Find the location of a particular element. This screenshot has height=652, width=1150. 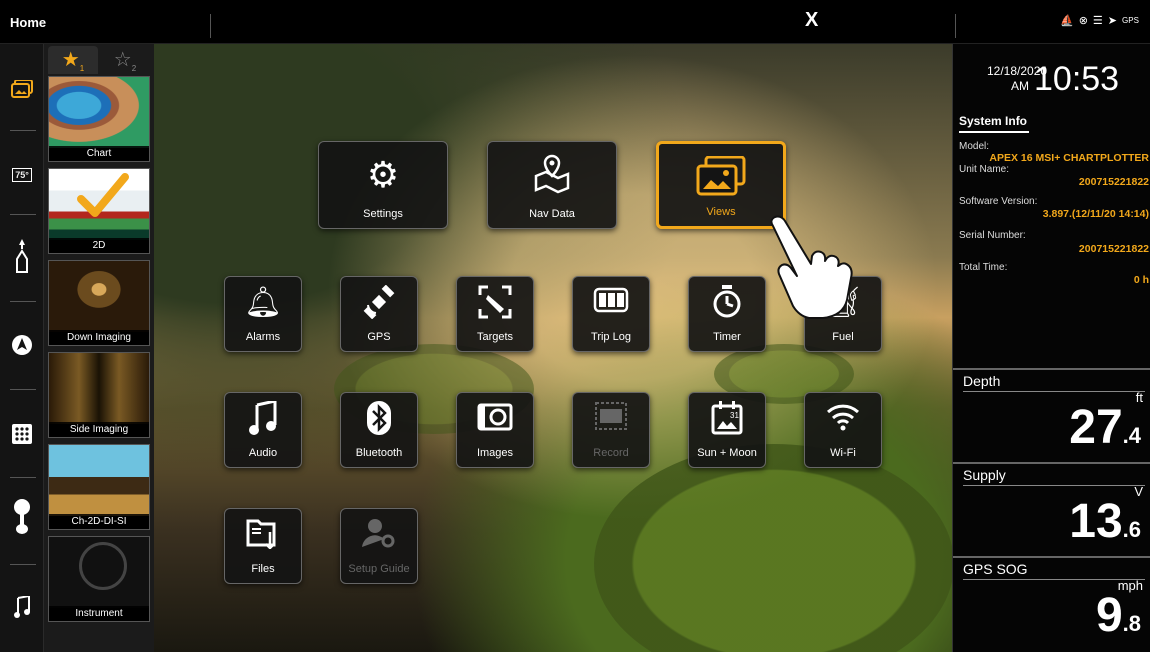

trolling-motor-icon is located at coordinates (22, 520).